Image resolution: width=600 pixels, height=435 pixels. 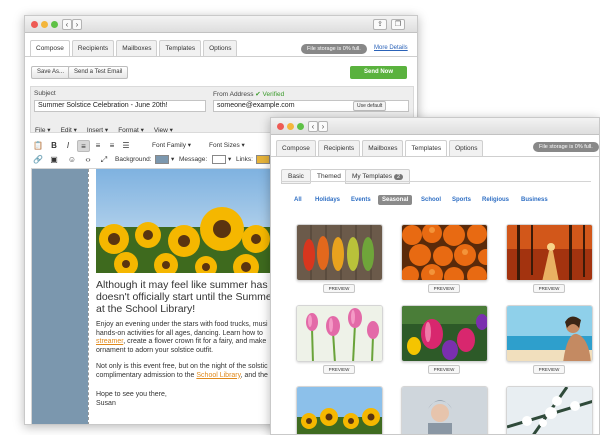 I want to click on align-justify-icon: ☰, so click(x=126, y=146).